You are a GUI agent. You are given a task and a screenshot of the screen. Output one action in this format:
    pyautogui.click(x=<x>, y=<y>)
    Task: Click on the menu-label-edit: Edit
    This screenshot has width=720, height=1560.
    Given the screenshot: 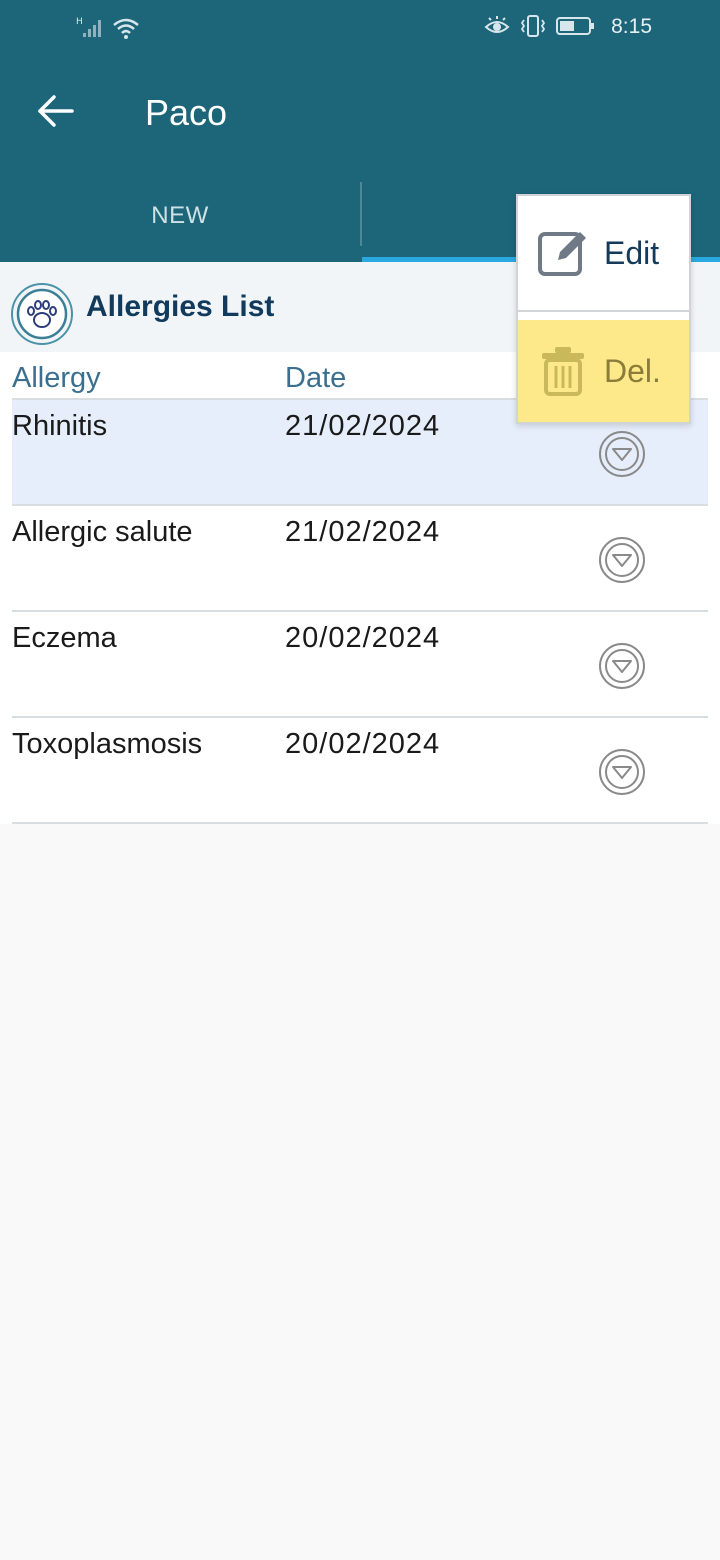 What is the action you would take?
    pyautogui.click(x=632, y=252)
    